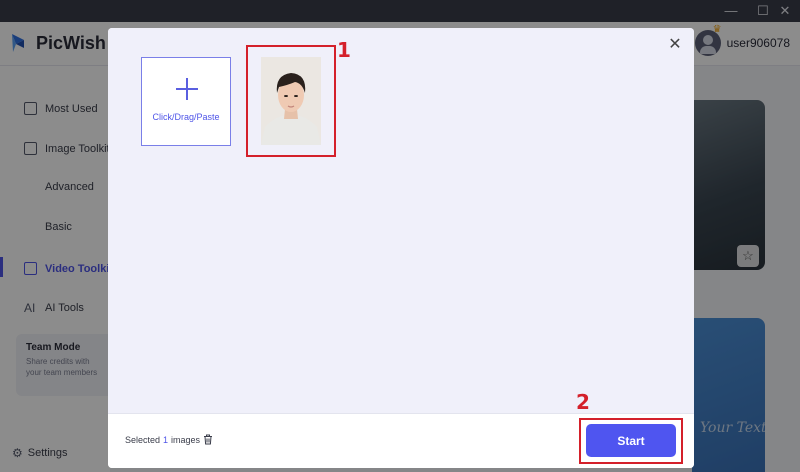 The height and width of the screenshot is (472, 800). I want to click on close-icon: ✕, so click(675, 45).